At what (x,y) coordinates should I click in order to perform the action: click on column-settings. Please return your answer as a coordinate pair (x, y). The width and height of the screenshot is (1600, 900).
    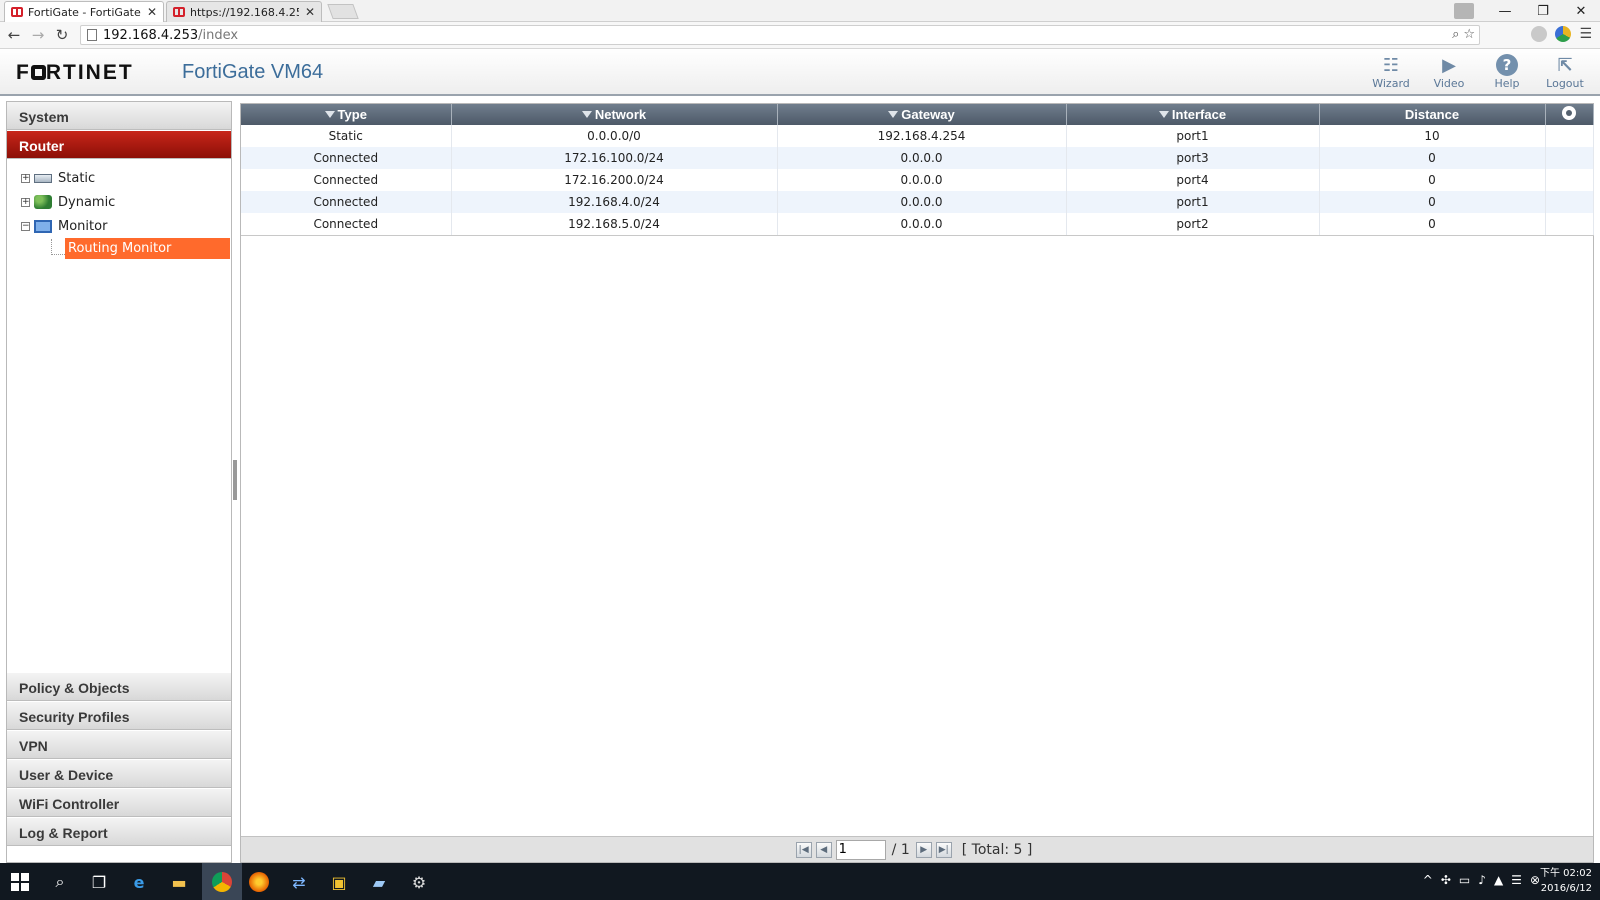
    Looking at the image, I should click on (1569, 114).